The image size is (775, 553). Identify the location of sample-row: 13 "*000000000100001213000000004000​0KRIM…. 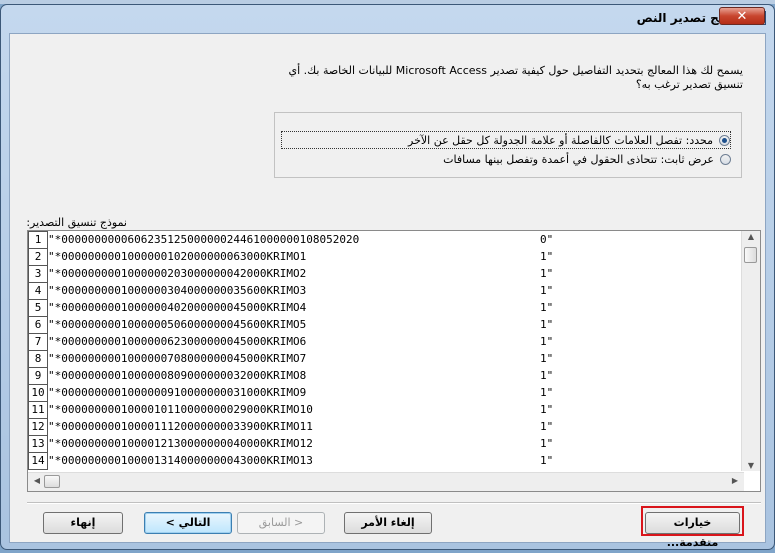
(384, 444).